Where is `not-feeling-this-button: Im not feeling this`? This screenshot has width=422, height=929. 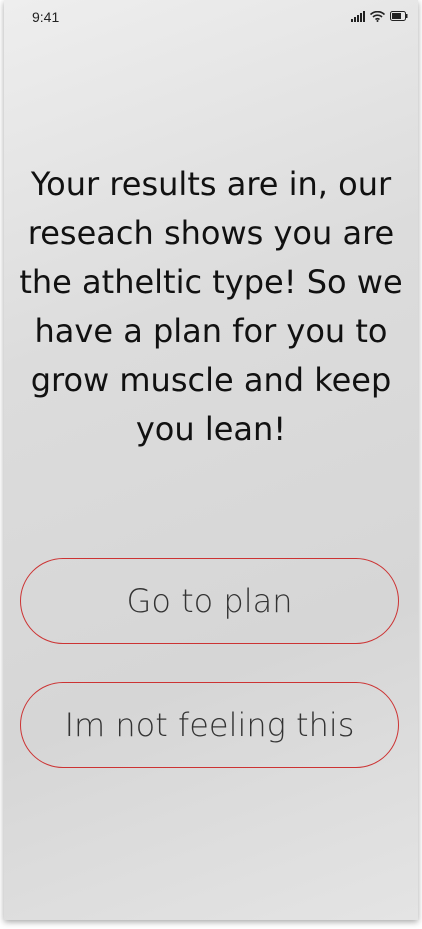
not-feeling-this-button: Im not feeling this is located at coordinates (209, 725).